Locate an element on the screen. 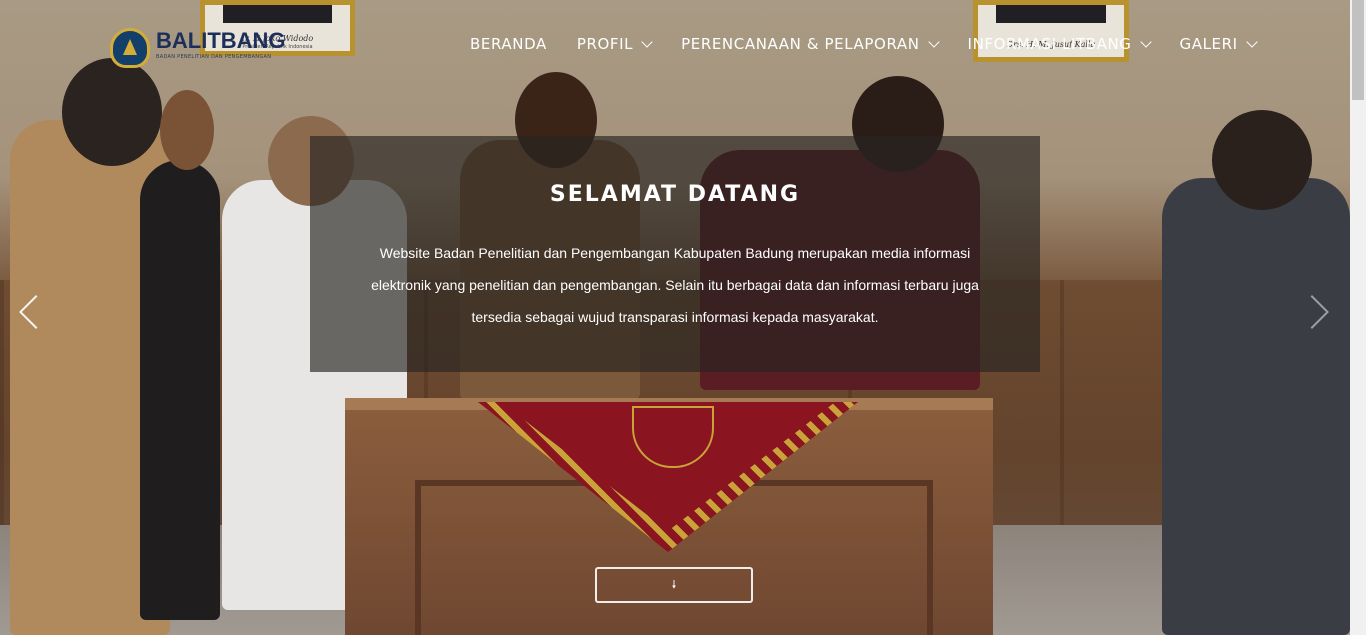 This screenshot has height=635, width=1366. logo-emblem-icon is located at coordinates (130, 48).